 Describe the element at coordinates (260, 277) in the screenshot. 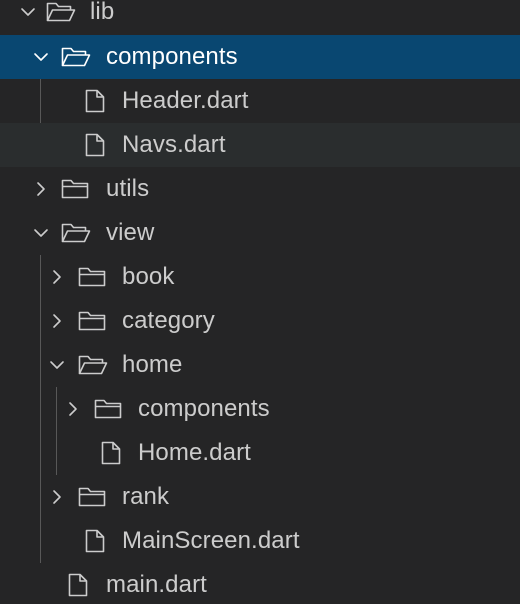

I see `tree-item-book: book` at that location.